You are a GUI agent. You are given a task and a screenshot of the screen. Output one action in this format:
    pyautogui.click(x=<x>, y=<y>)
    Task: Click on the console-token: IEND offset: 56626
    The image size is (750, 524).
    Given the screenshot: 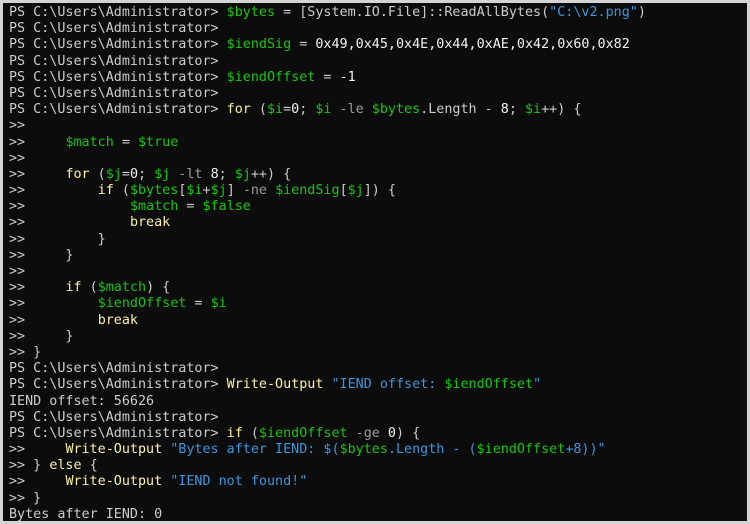 What is the action you would take?
    pyautogui.click(x=82, y=401)
    